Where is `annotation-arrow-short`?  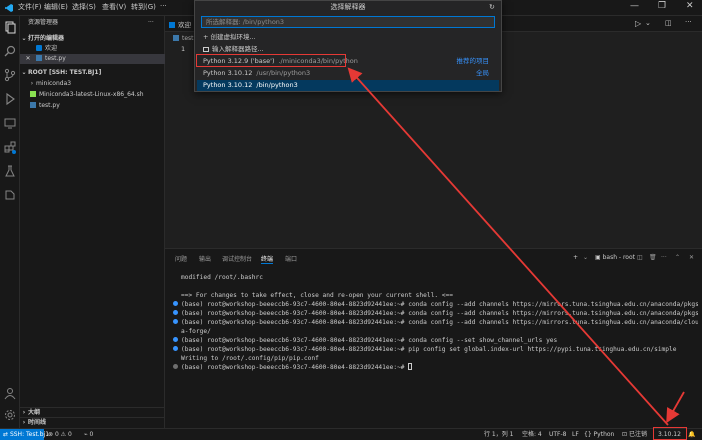
annotation-arrow-short is located at coordinates (675, 407).